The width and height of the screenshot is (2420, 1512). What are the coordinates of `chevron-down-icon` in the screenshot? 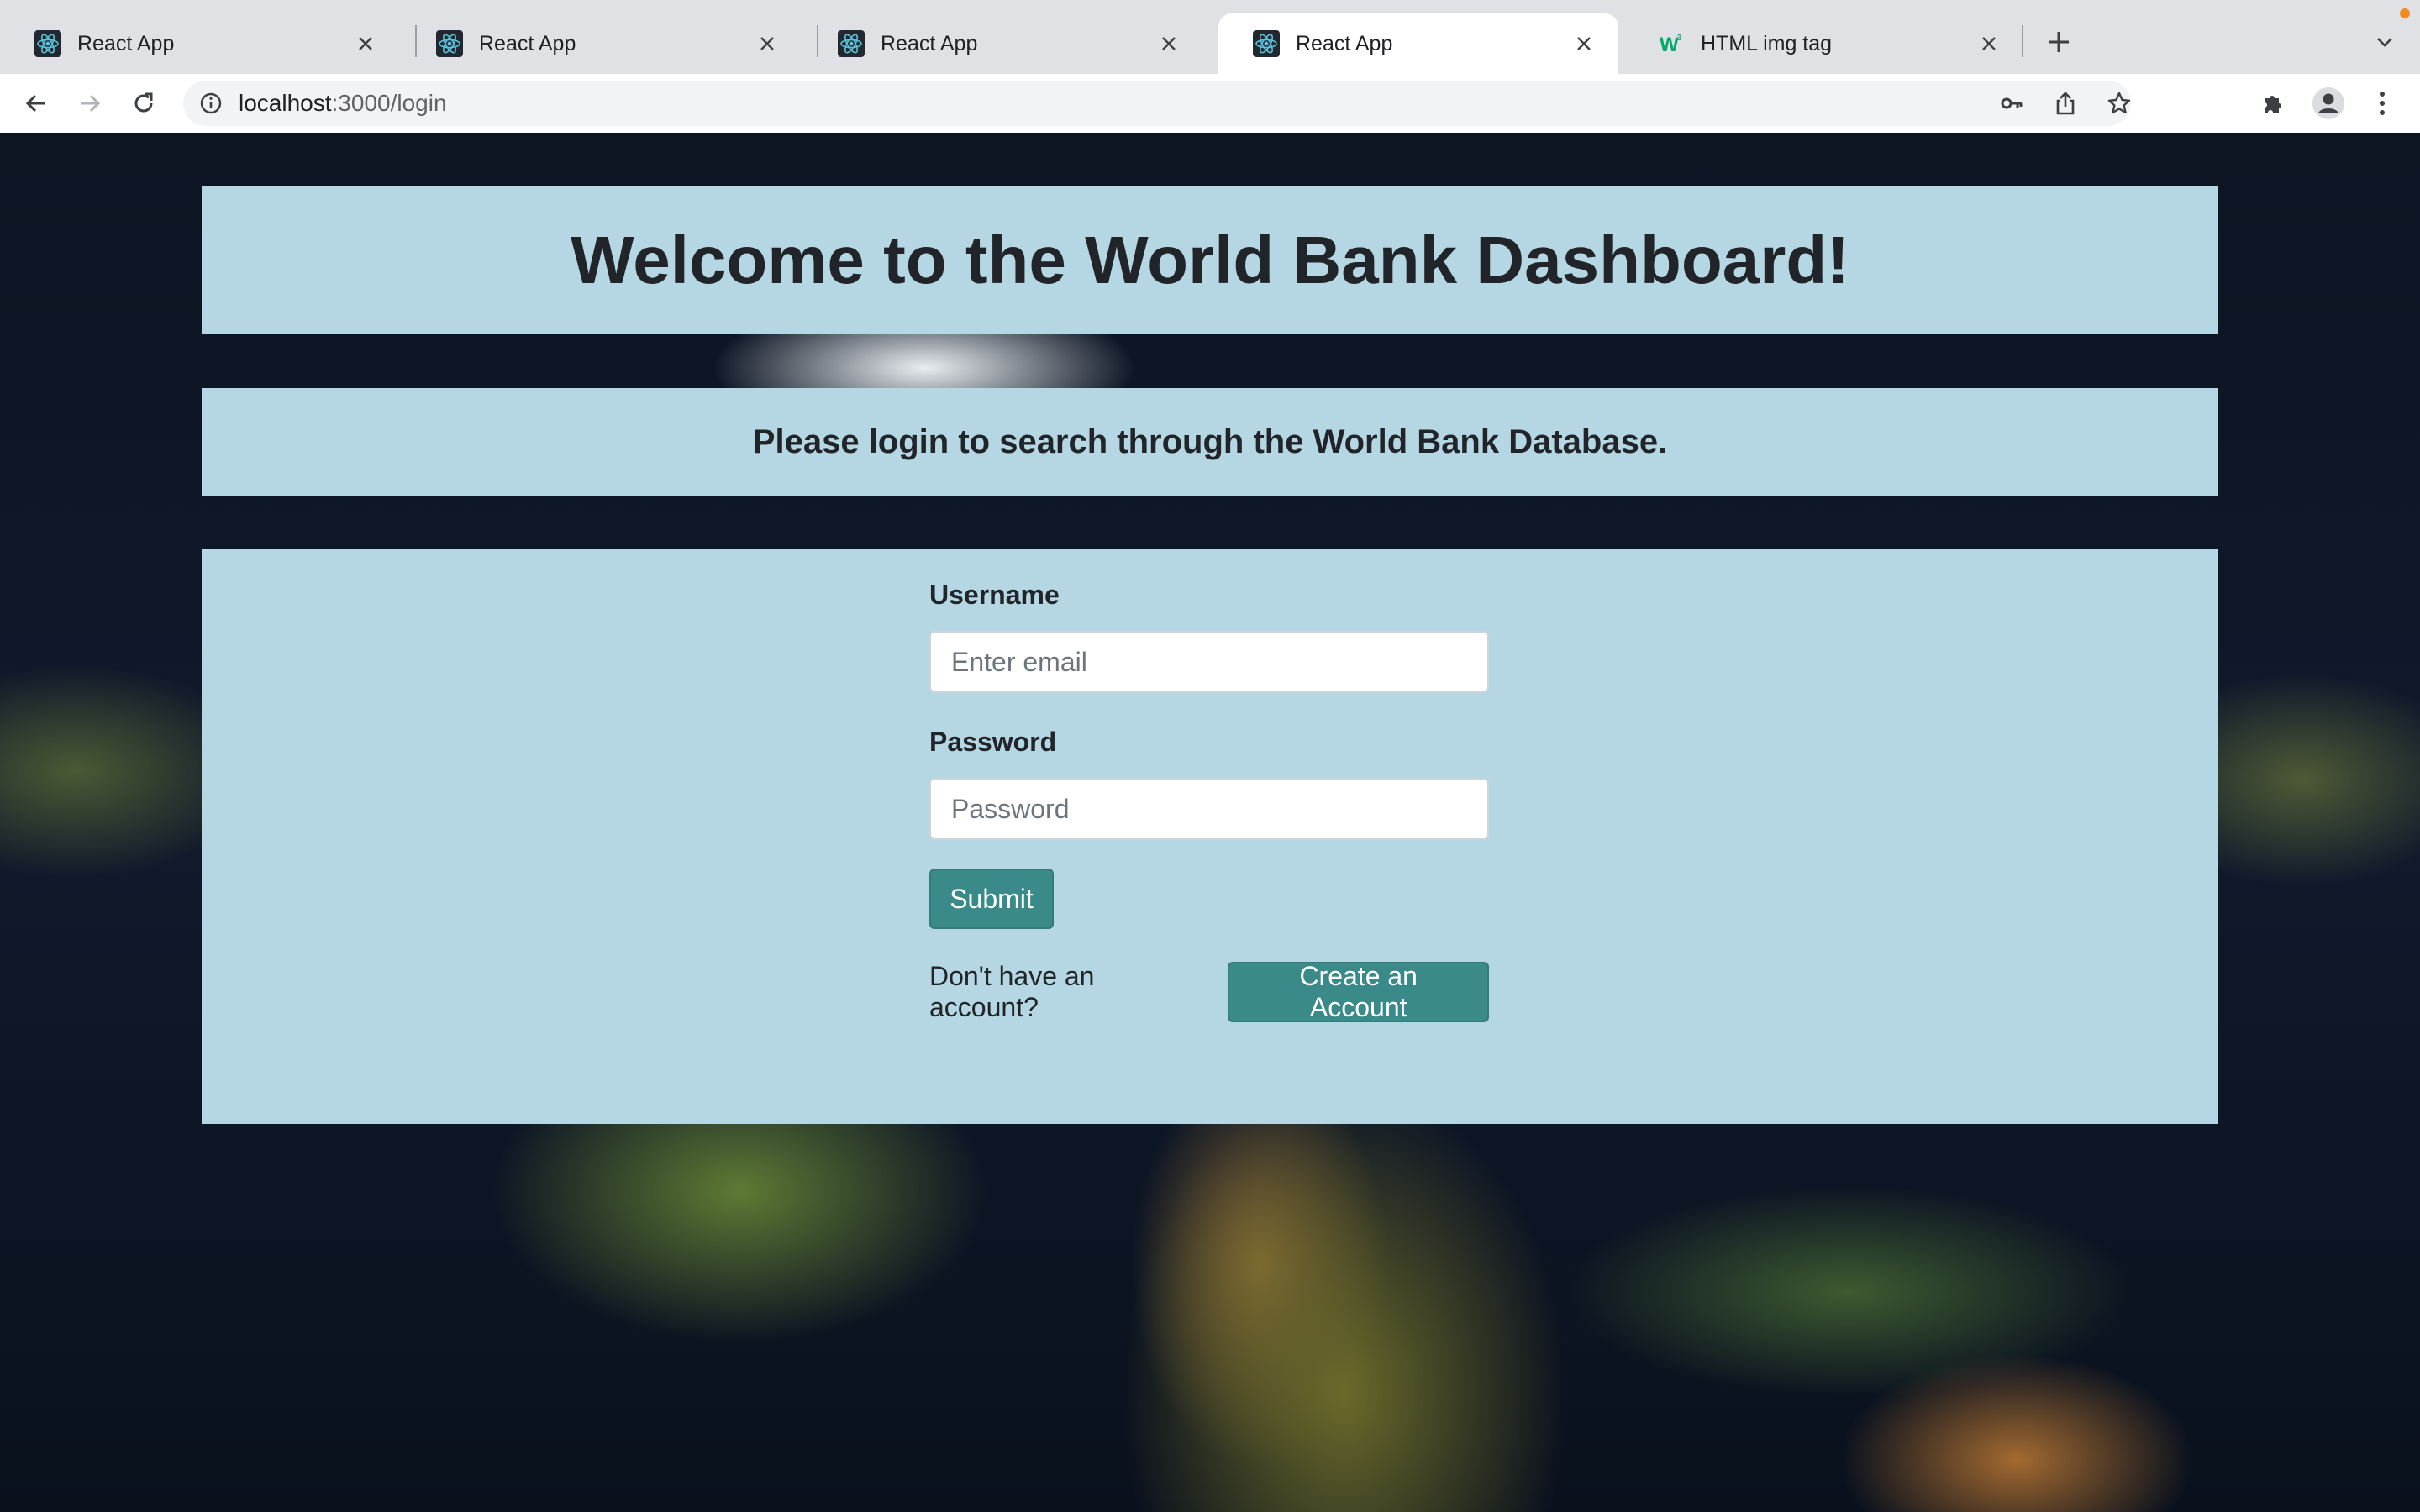 It's located at (2385, 42).